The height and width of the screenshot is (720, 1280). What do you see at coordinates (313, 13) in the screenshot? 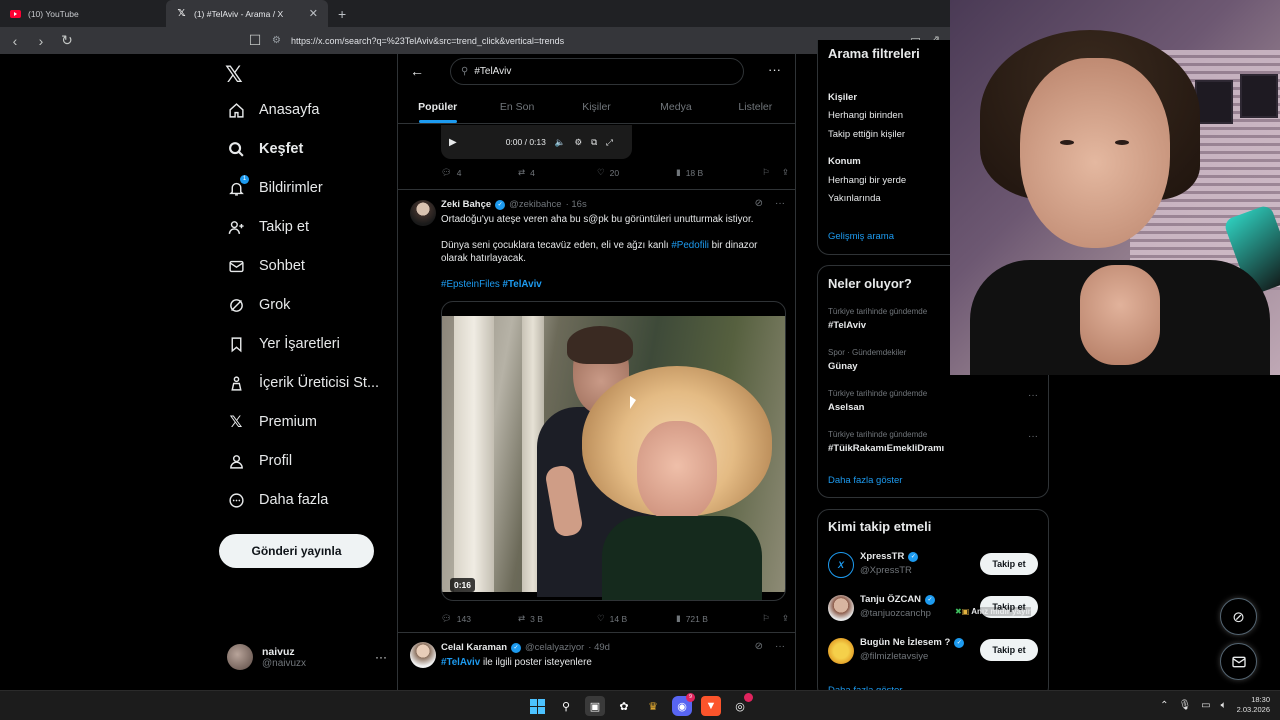
I see `close-tab-icon: ✕` at bounding box center [313, 13].